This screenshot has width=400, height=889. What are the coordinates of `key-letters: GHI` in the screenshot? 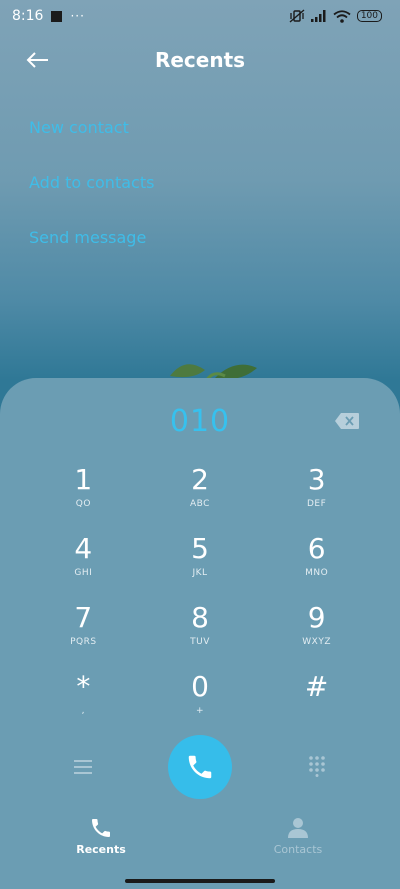 It's located at (83, 573).